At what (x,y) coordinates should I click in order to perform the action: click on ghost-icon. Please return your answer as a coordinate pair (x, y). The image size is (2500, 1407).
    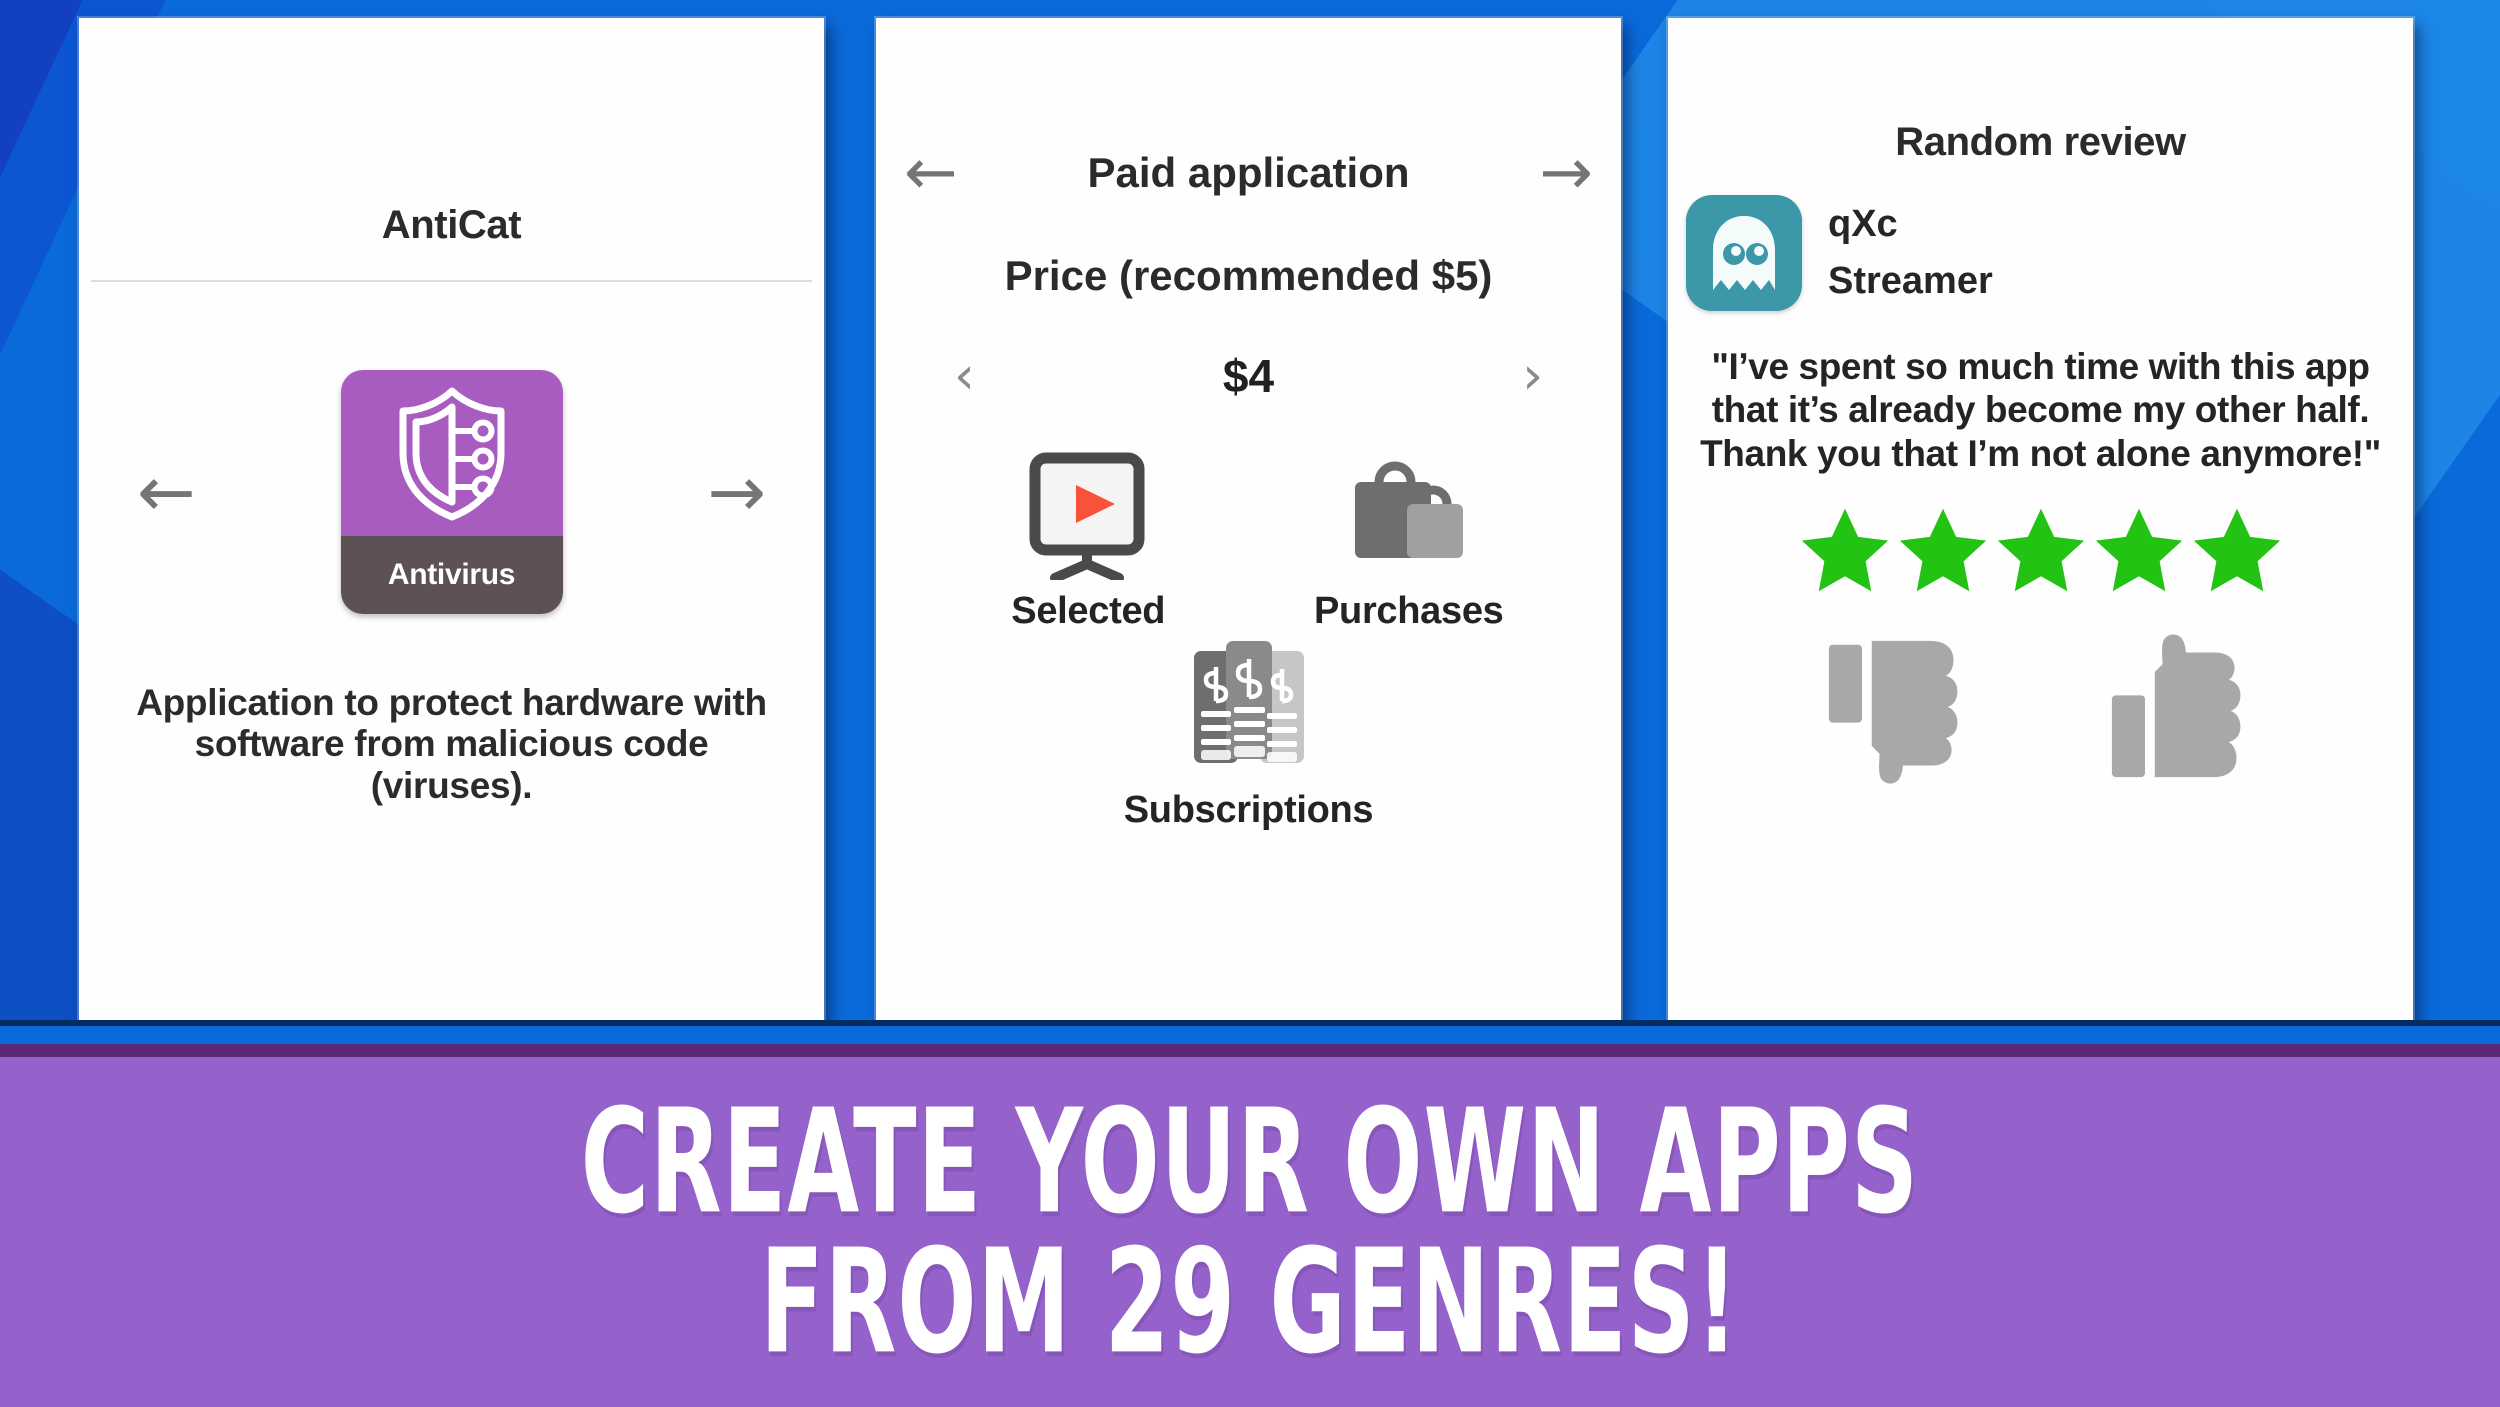
    Looking at the image, I should click on (1744, 253).